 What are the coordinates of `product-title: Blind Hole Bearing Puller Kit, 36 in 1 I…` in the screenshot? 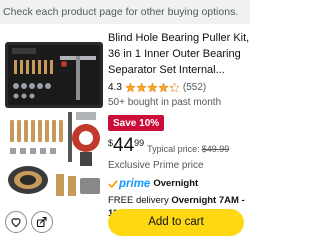 It's located at (179, 54).